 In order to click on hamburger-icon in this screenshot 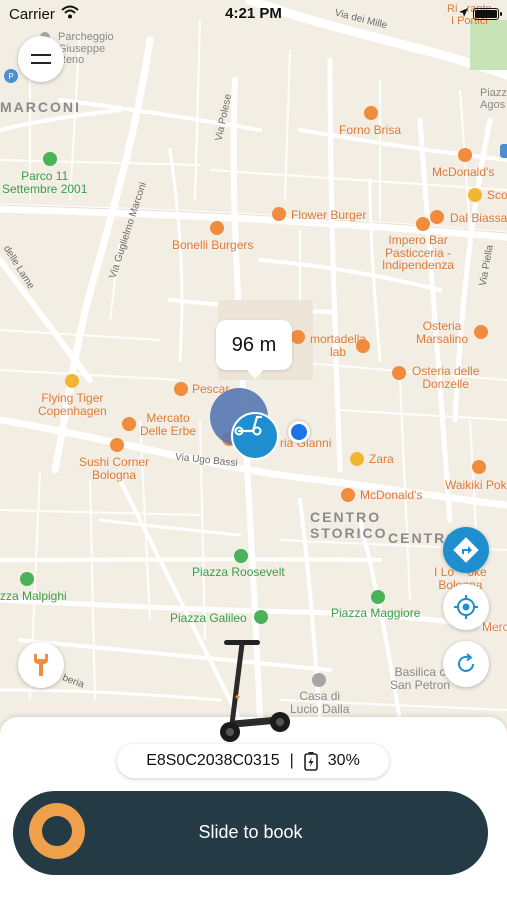, I will do `click(41, 59)`.